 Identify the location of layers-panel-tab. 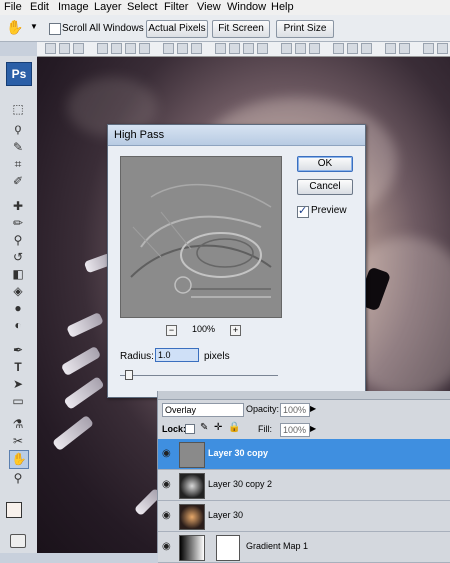
(304, 395).